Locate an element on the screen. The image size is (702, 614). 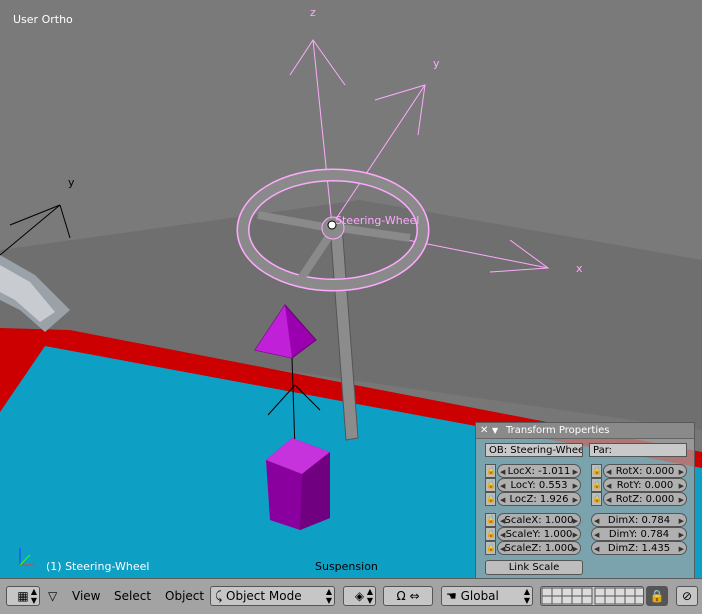
view-menu: View is located at coordinates (86, 596).